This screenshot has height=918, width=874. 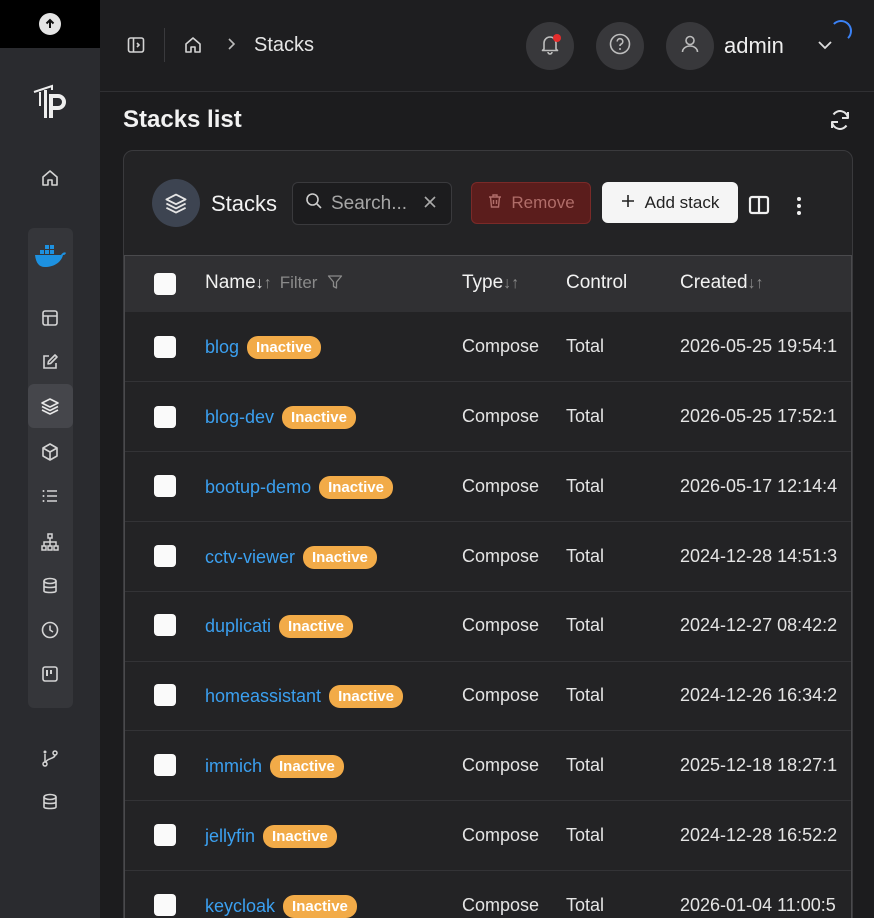 I want to click on stack-created: 2024-12-27 08:42:2, so click(x=759, y=625).